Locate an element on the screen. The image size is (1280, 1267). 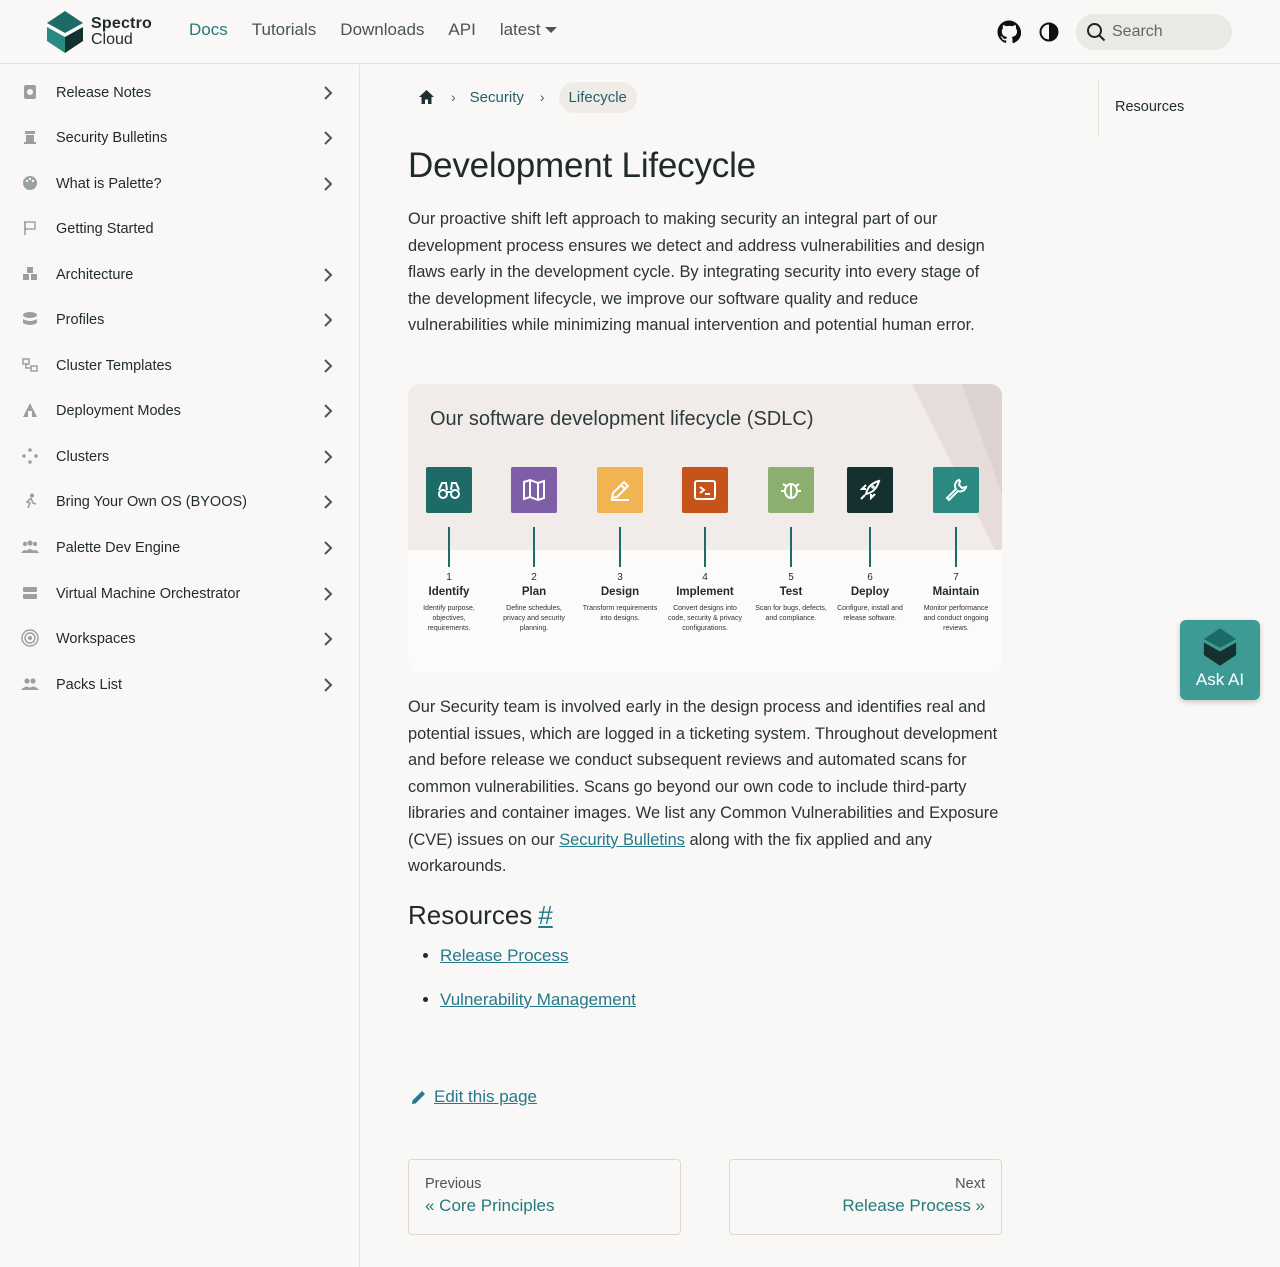
terminal-icon is located at coordinates (705, 490).